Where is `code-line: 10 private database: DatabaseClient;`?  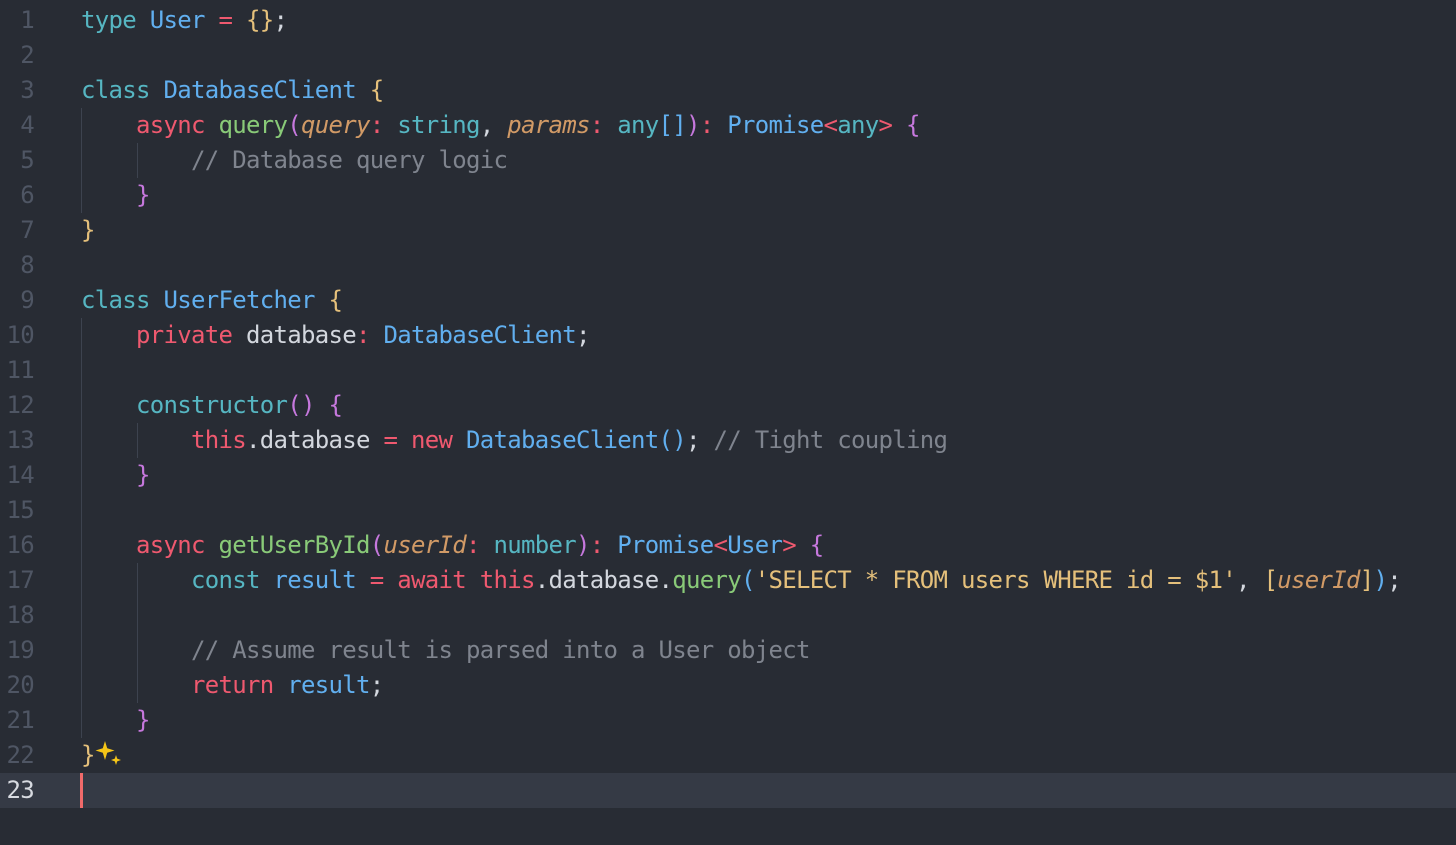 code-line: 10 private database: DatabaseClient; is located at coordinates (728, 335).